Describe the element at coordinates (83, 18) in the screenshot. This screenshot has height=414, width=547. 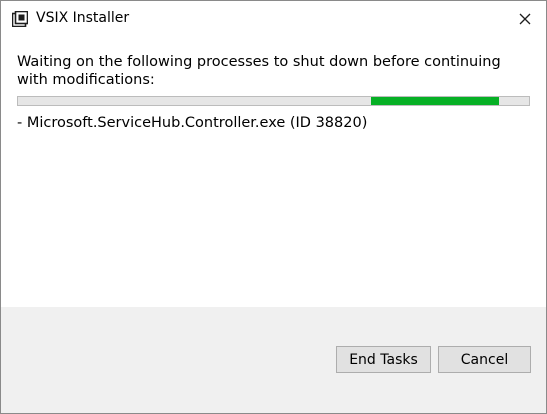
I see `window-title: VSIX Installer` at that location.